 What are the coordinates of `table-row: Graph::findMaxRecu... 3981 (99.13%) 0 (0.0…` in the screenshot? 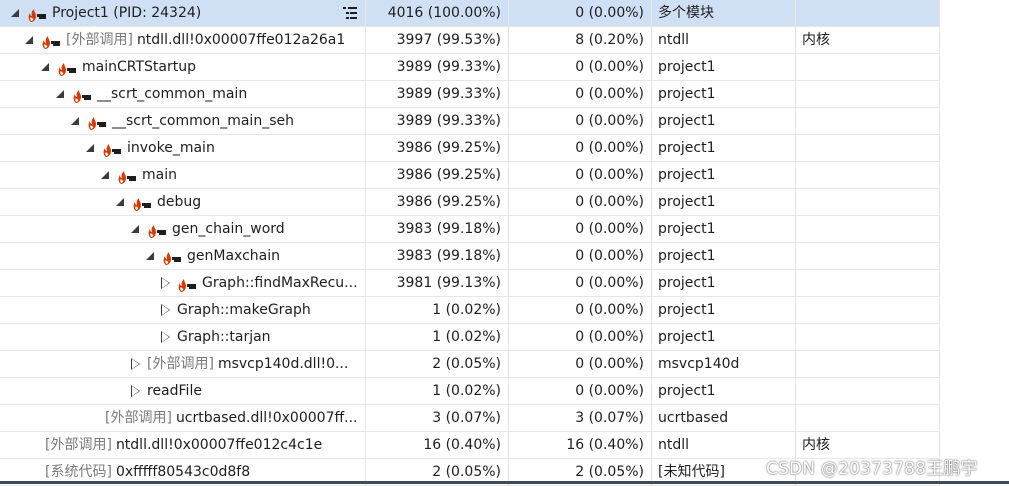 It's located at (470, 283).